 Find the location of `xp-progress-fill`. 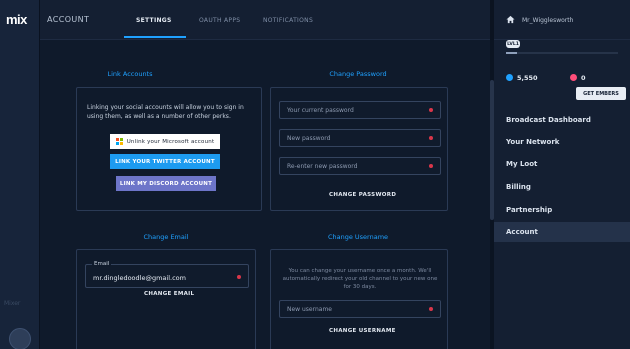

xp-progress-fill is located at coordinates (512, 53).